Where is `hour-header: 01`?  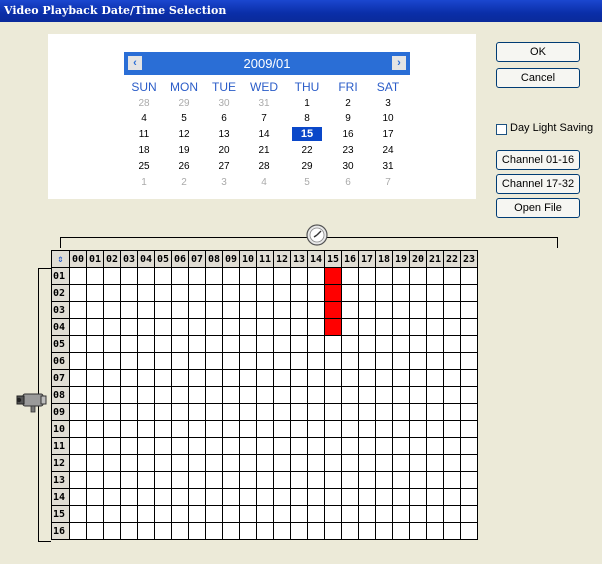
hour-header: 01 is located at coordinates (95, 259).